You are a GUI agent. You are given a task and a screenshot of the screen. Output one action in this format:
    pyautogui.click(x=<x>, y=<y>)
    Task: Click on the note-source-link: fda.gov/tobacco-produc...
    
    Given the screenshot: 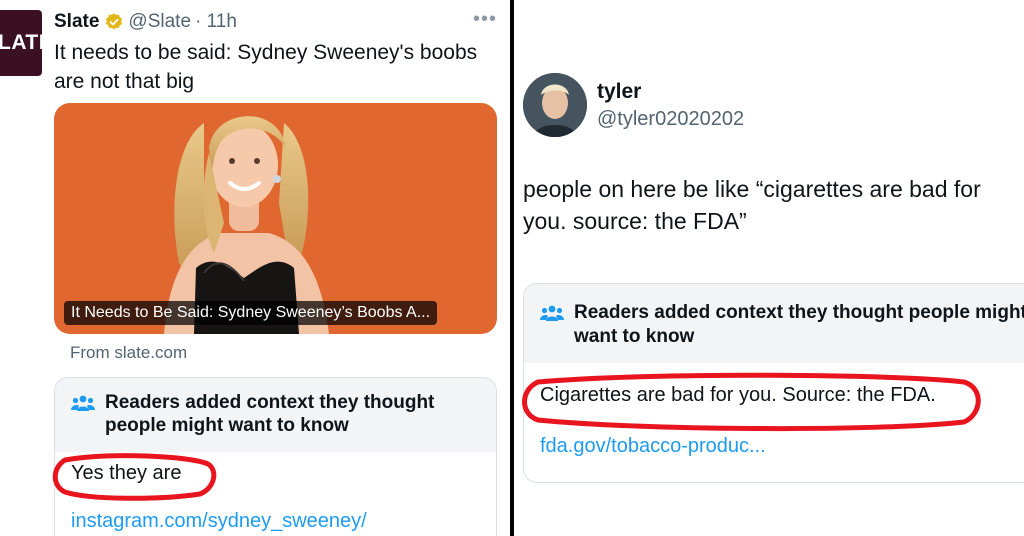 What is the action you would take?
    pyautogui.click(x=782, y=446)
    